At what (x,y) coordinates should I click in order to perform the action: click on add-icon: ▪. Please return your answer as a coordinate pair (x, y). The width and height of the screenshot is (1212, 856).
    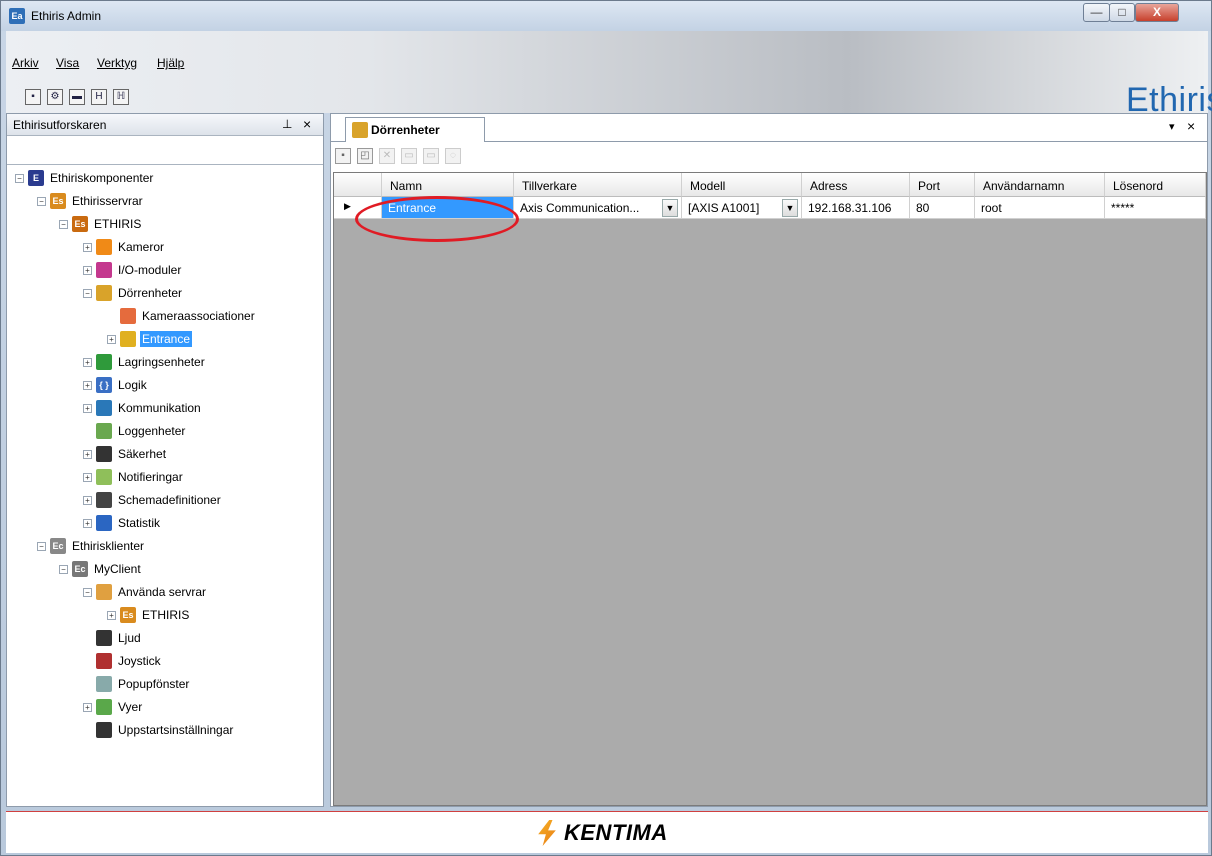
    Looking at the image, I should click on (343, 156).